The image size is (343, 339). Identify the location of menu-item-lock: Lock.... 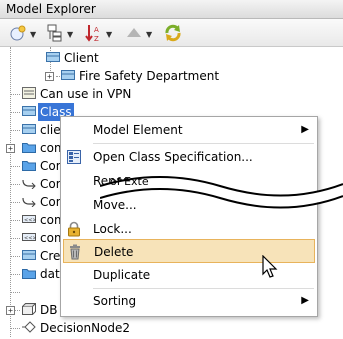
(189, 229).